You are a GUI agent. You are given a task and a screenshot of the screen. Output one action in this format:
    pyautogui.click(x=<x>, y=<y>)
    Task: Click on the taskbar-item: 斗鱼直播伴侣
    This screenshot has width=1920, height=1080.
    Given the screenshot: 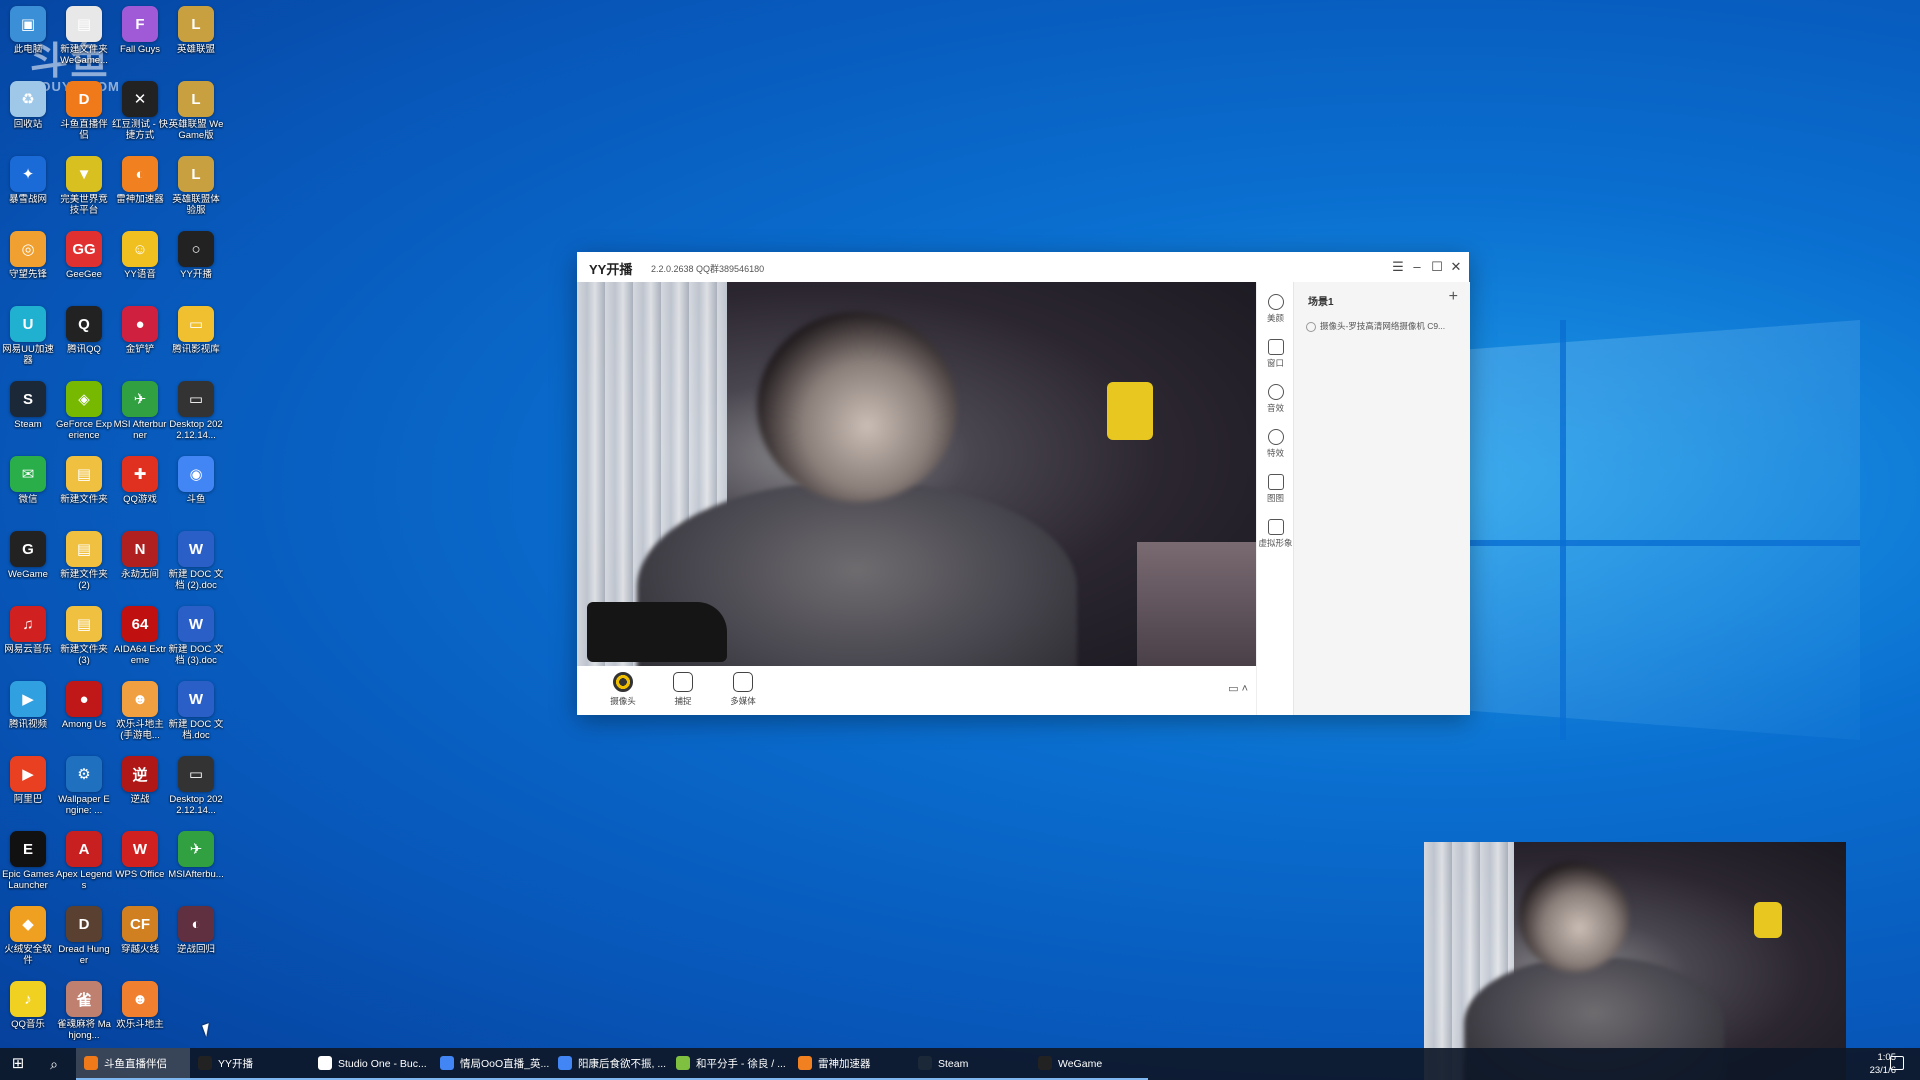 What is the action you would take?
    pyautogui.click(x=133, y=1064)
    